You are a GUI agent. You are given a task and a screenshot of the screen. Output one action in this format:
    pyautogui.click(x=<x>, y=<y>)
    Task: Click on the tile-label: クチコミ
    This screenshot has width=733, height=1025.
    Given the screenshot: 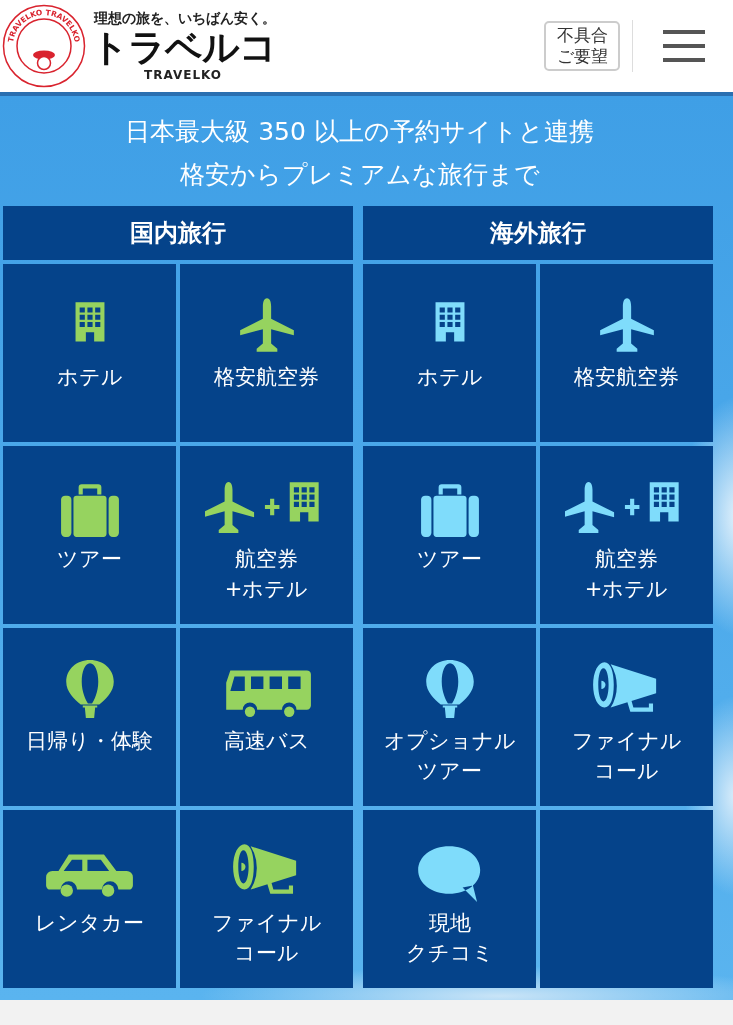 What is the action you would take?
    pyautogui.click(x=449, y=953)
    